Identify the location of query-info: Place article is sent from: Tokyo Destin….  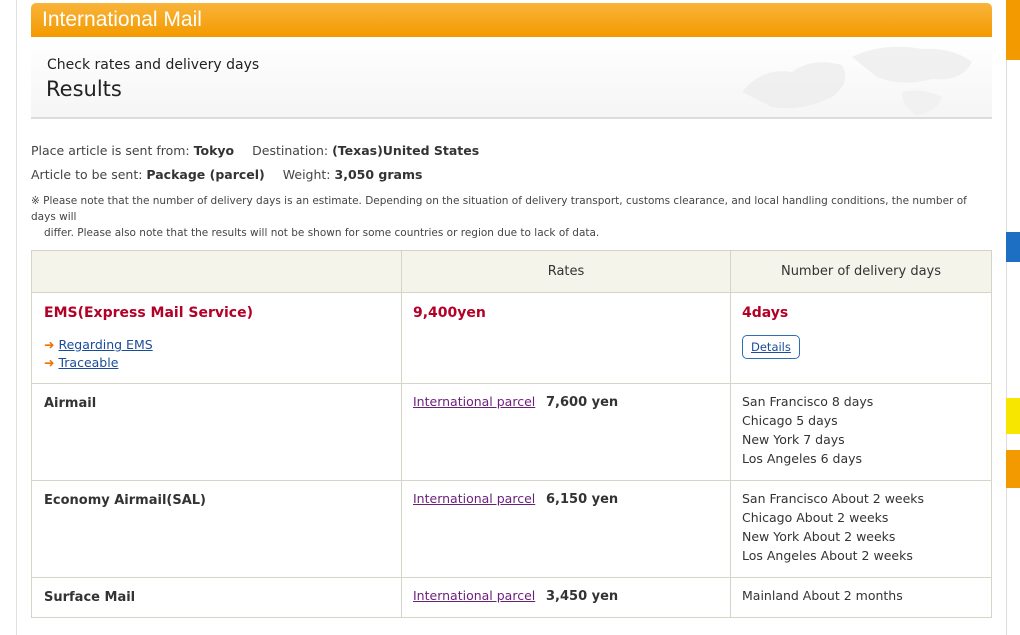
(262, 167).